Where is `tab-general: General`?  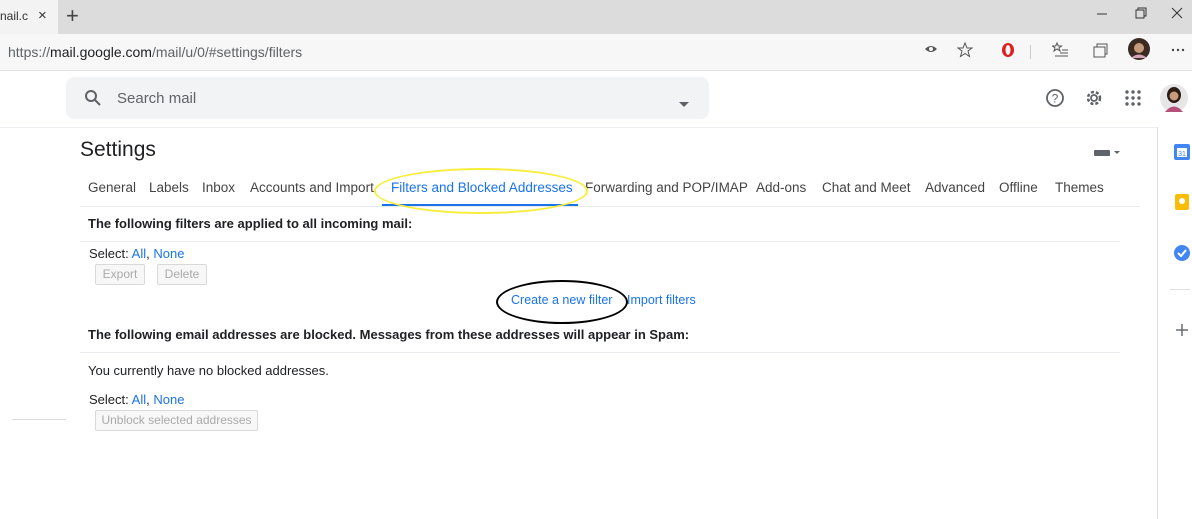 tab-general: General is located at coordinates (112, 187).